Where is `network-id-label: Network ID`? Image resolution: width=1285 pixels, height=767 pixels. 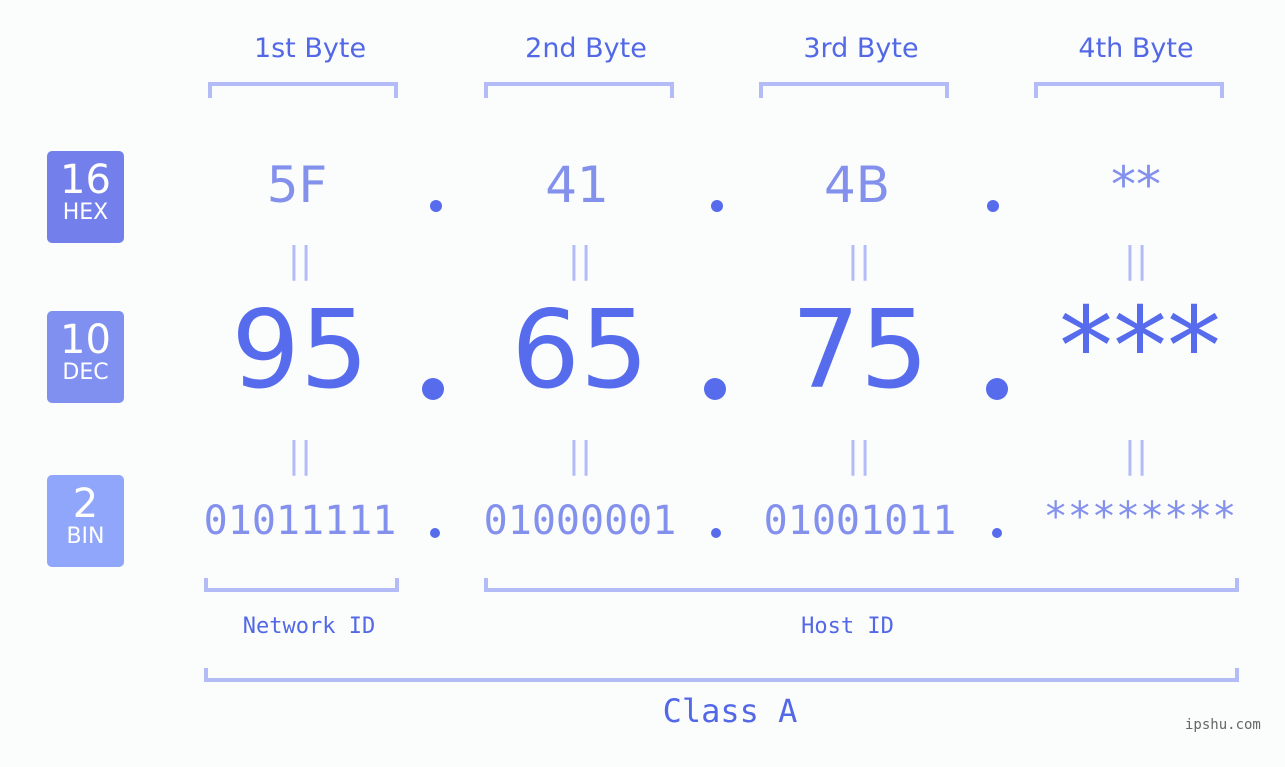 network-id-label: Network ID is located at coordinates (309, 626).